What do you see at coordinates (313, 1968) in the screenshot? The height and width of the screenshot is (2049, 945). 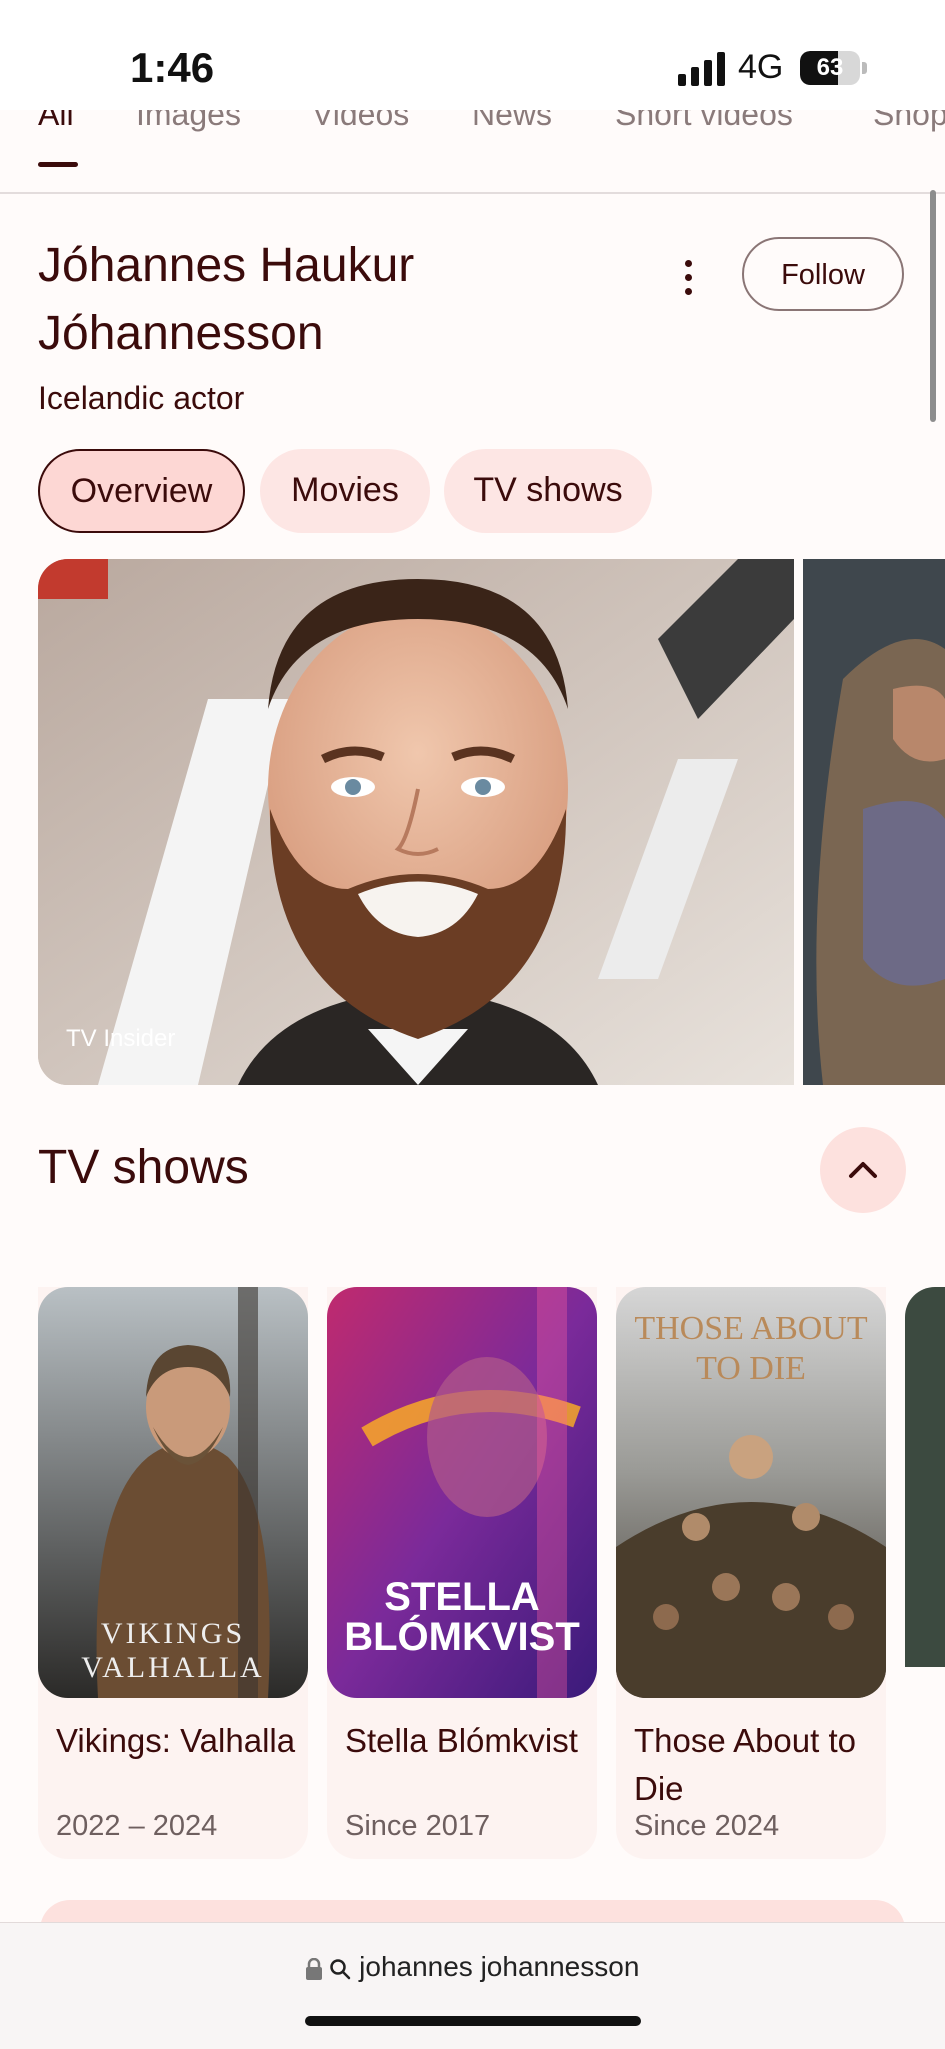 I see `lock-icon` at bounding box center [313, 1968].